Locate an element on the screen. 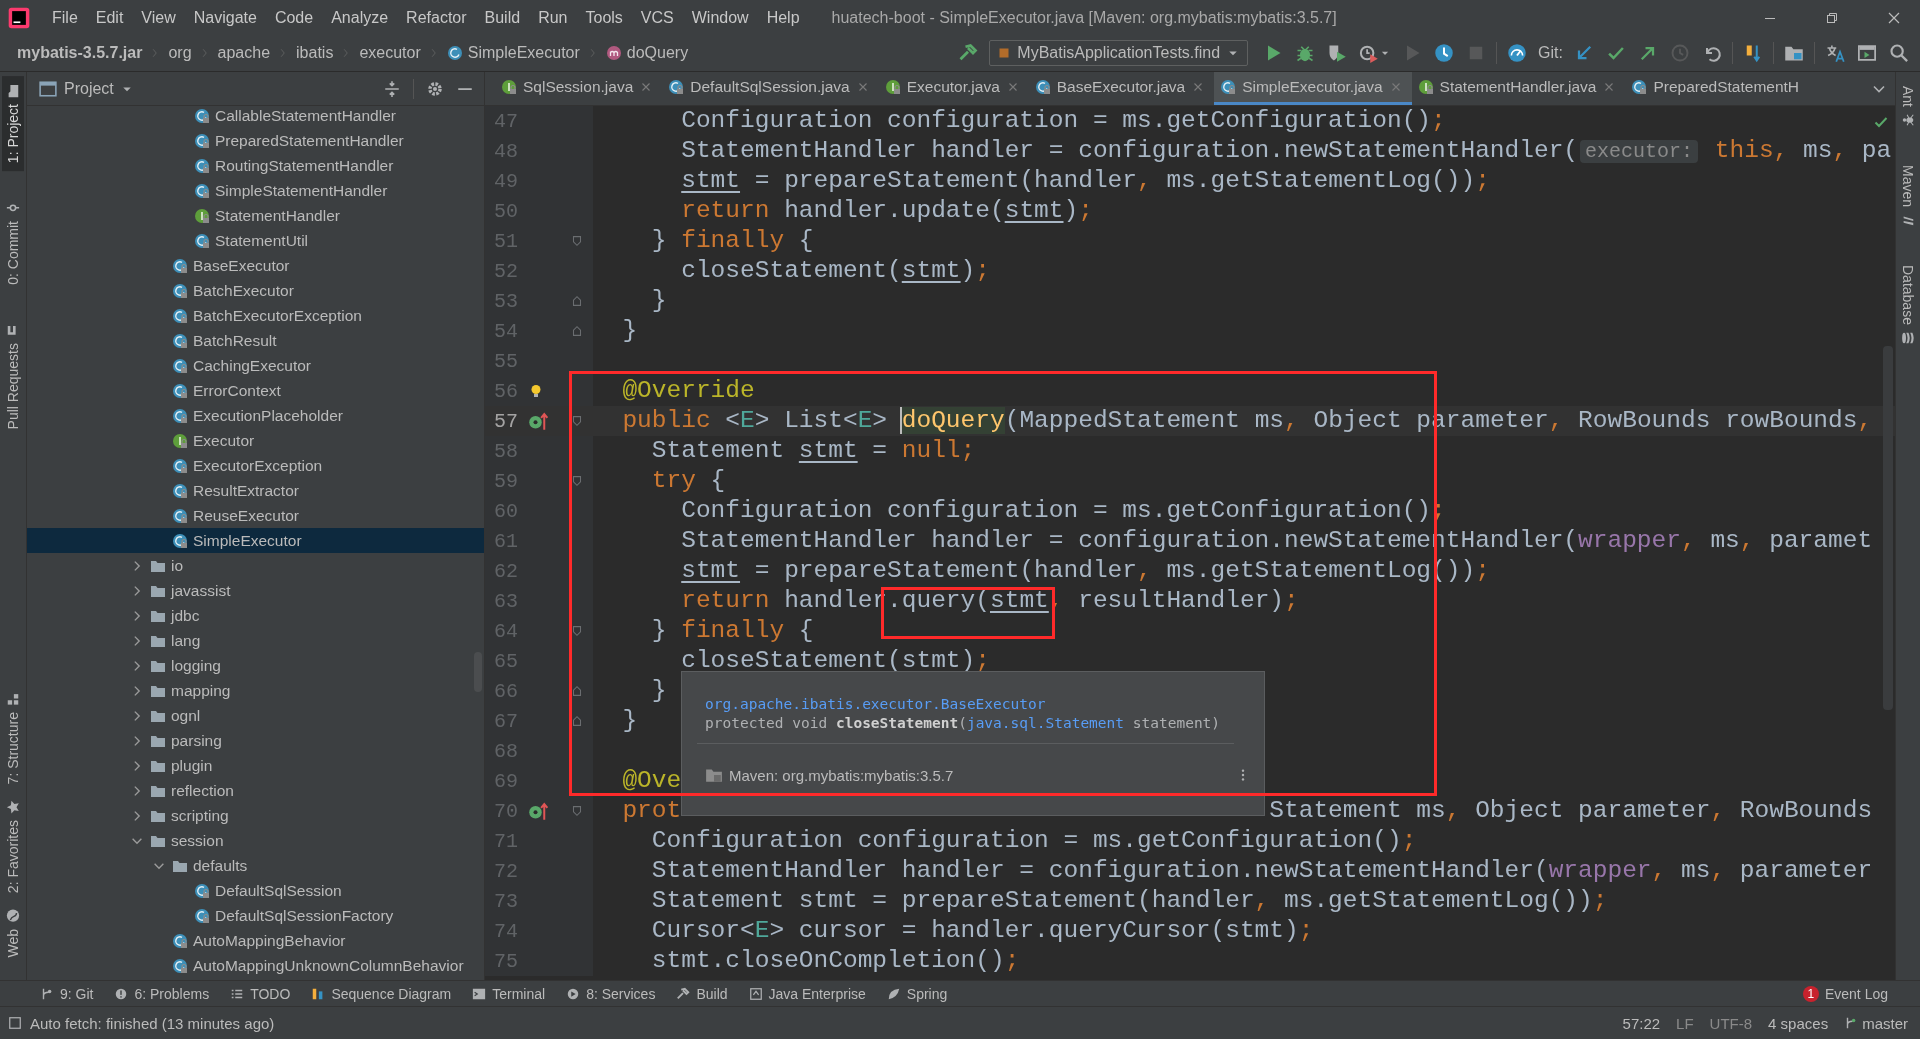  tree-item: ResultExtractor is located at coordinates (255, 490).